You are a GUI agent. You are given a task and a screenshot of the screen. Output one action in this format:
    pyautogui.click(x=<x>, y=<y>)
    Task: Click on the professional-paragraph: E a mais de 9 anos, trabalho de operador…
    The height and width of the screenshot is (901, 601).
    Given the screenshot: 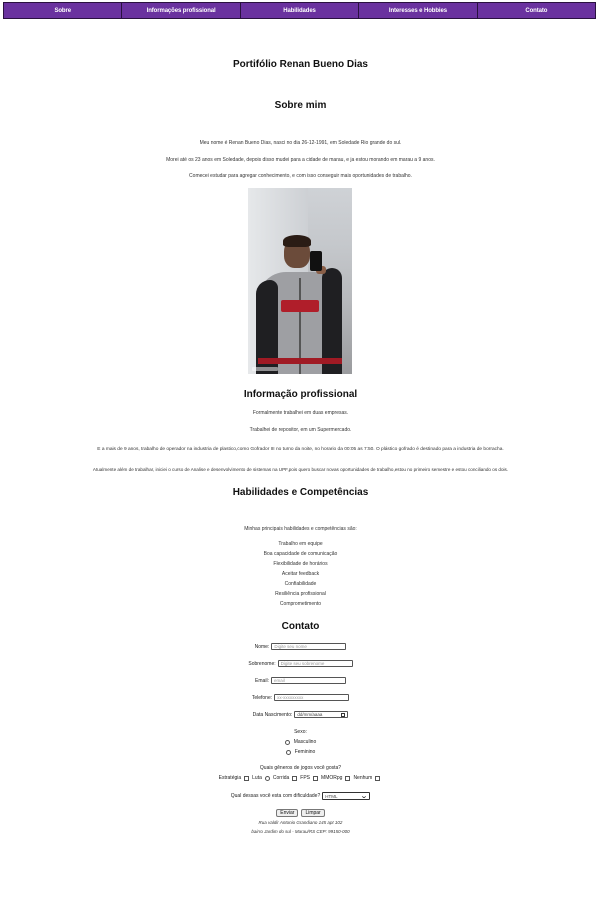 What is the action you would take?
    pyautogui.click(x=300, y=449)
    